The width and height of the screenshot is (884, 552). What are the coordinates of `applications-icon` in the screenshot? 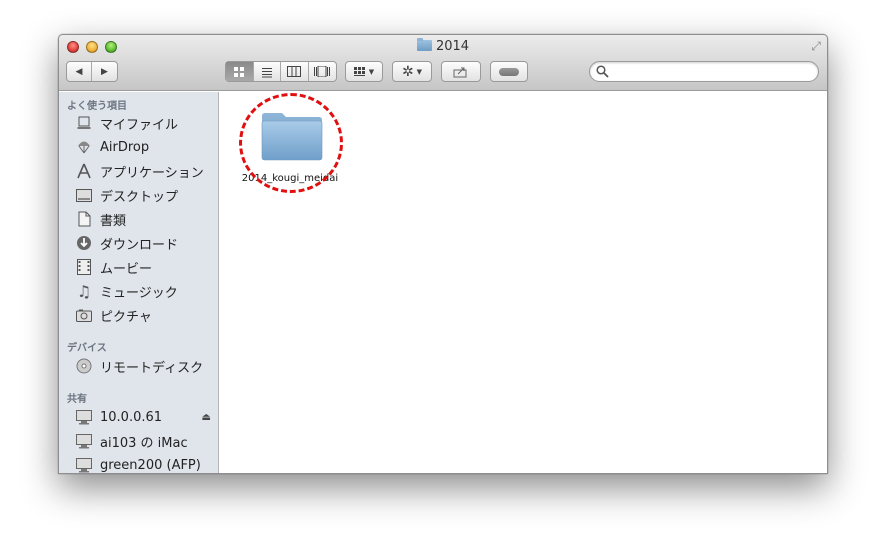 It's located at (84, 171).